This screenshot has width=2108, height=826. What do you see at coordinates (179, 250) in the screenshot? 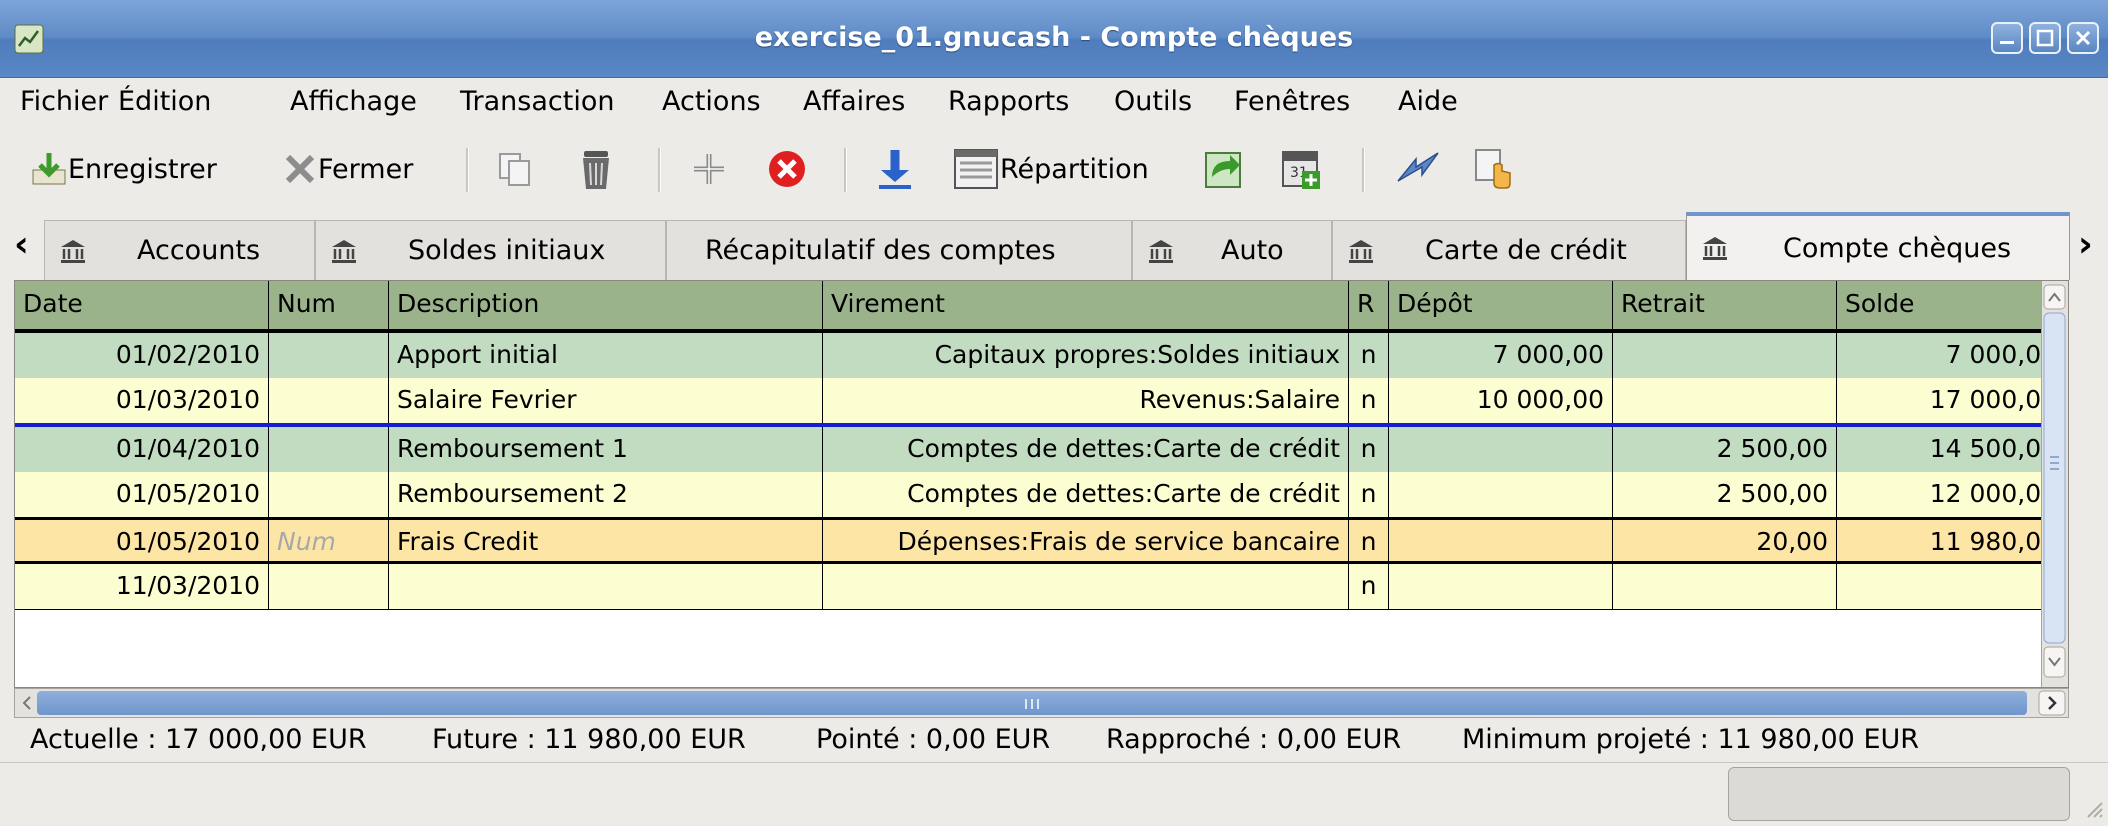
I see `tab-accounts: Accounts` at bounding box center [179, 250].